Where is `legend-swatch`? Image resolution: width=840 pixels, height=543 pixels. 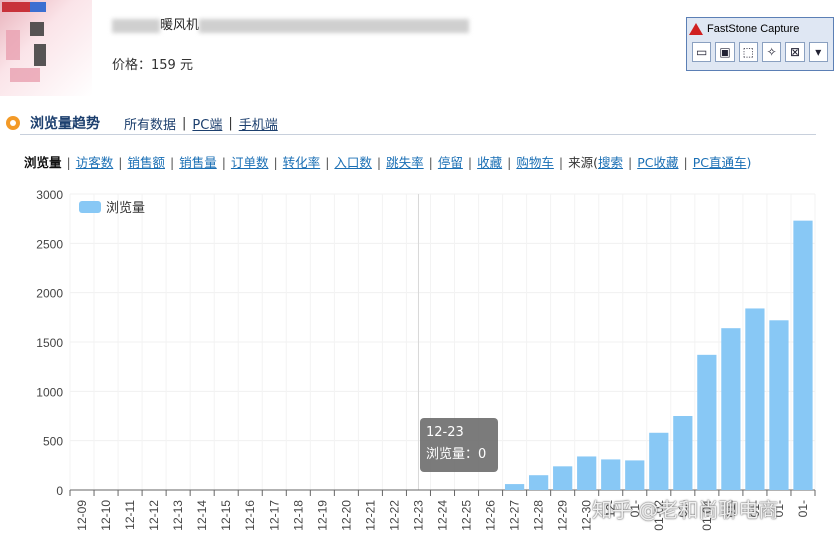
legend-swatch is located at coordinates (90, 207).